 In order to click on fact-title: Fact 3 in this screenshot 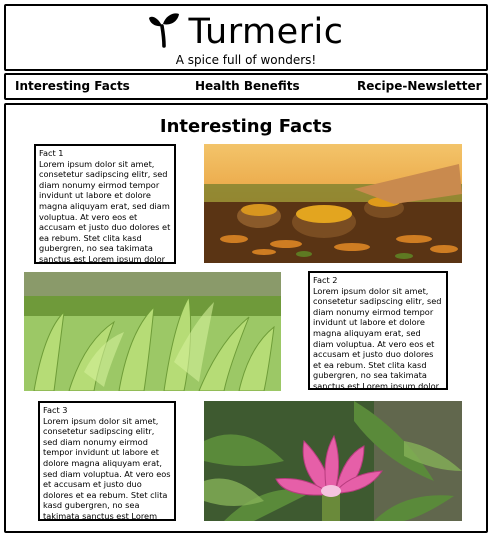, I will do `click(55, 410)`.